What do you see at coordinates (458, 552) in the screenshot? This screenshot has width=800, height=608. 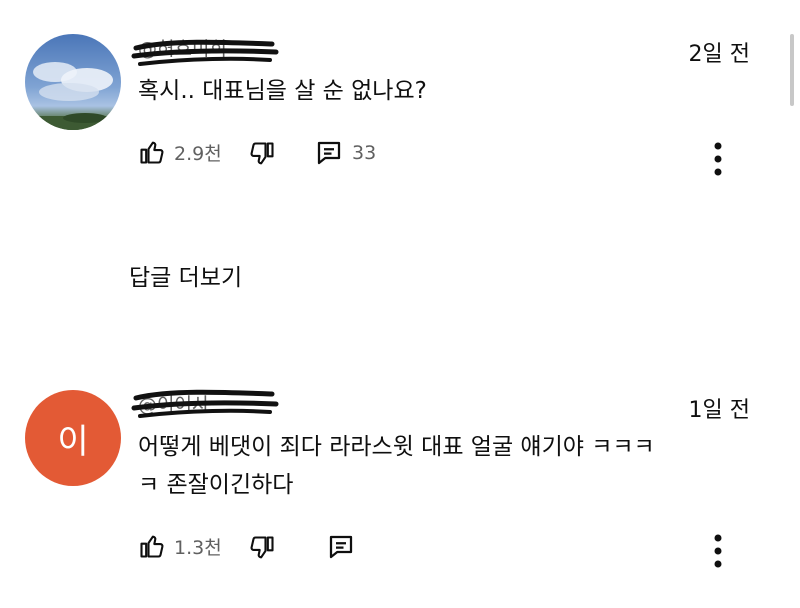 I see `comment-actions: 1.3천` at bounding box center [458, 552].